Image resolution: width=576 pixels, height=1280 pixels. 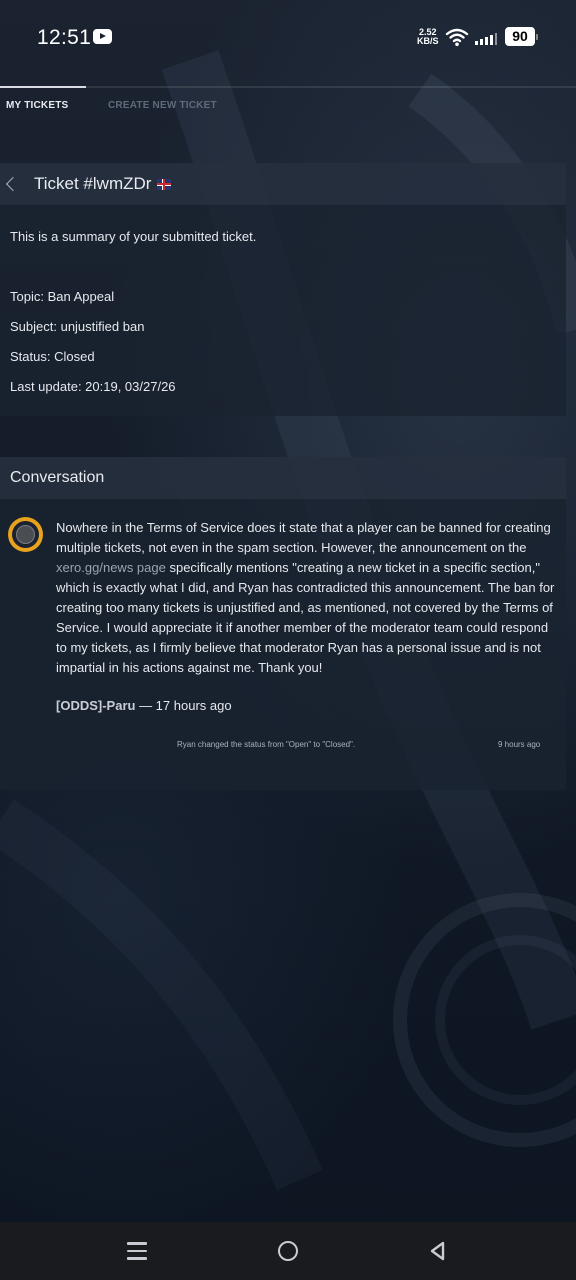 I want to click on system-navigation-bar, so click(x=288, y=1251).